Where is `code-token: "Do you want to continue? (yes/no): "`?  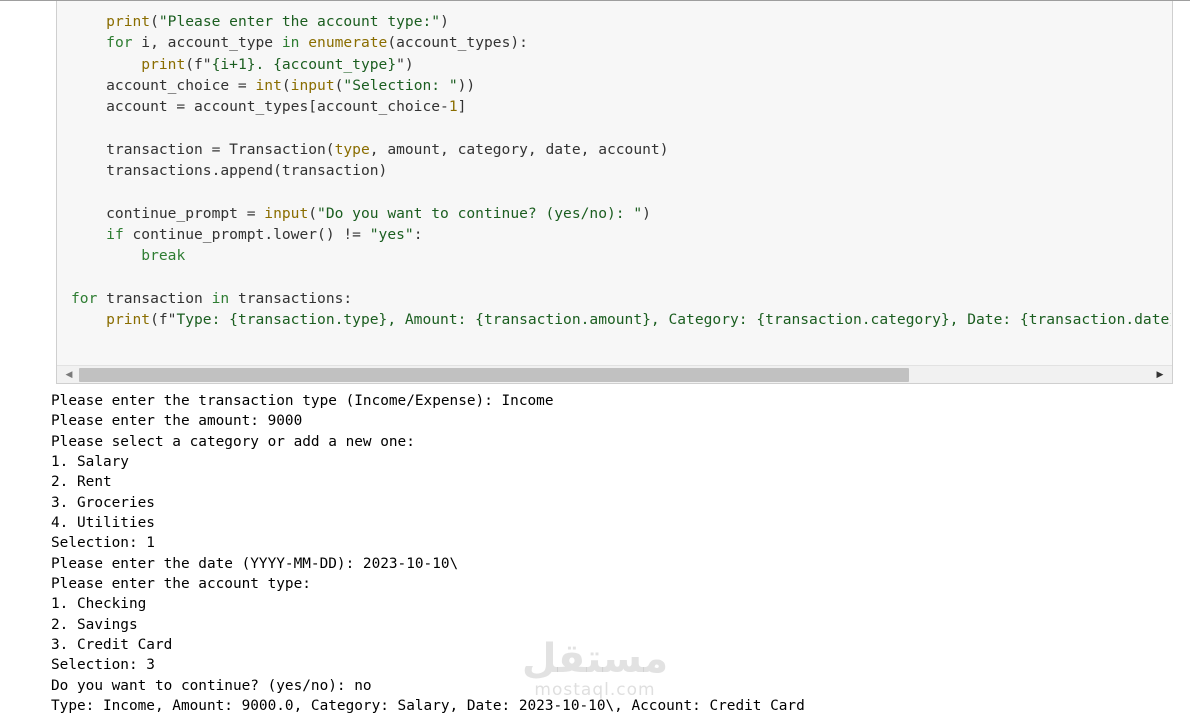 code-token: "Do you want to continue? (yes/no): " is located at coordinates (480, 213).